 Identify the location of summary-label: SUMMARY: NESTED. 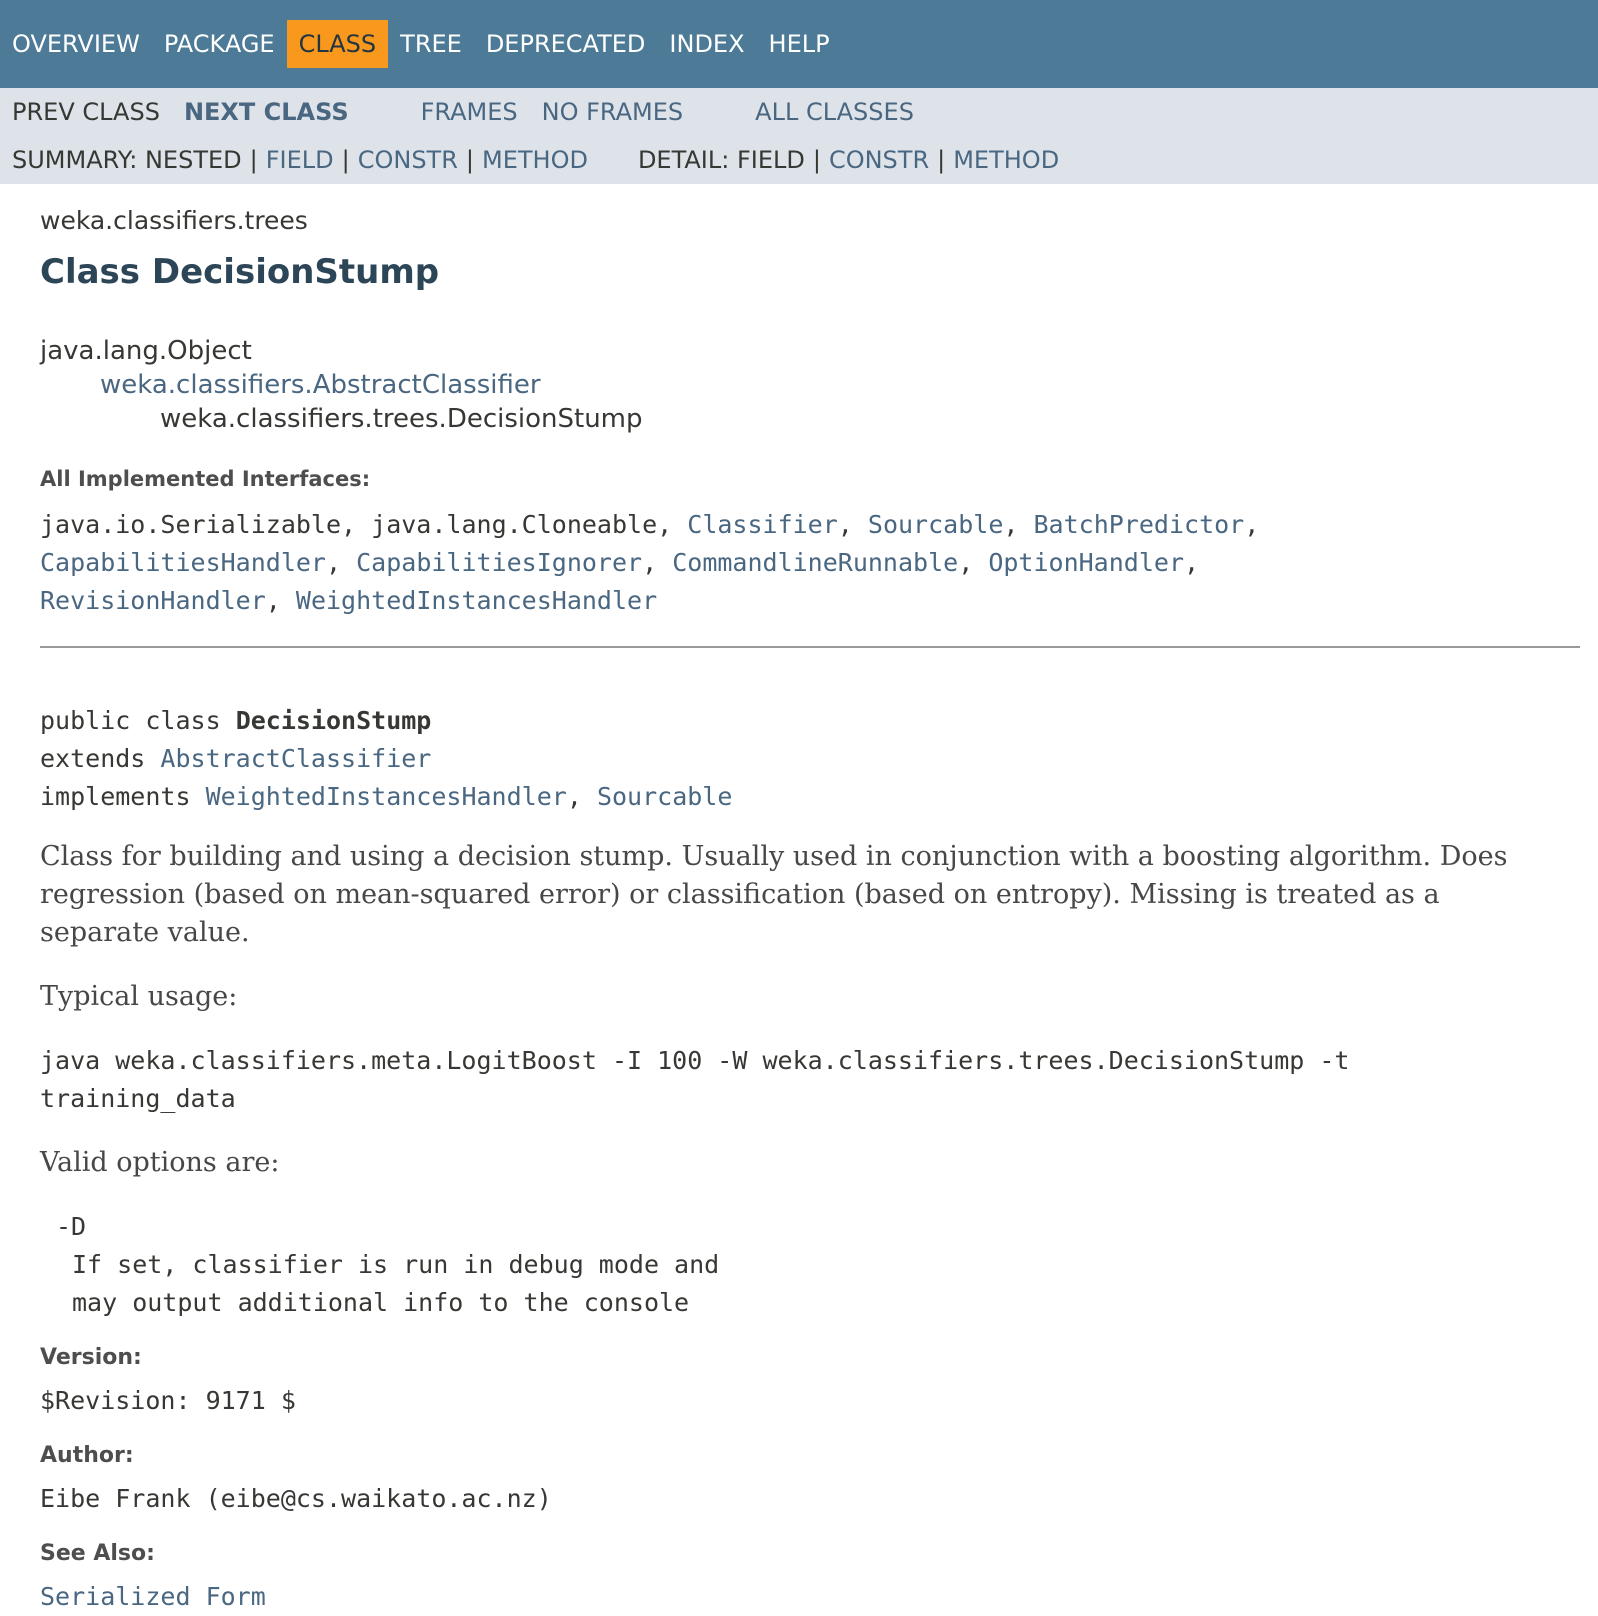
(127, 160).